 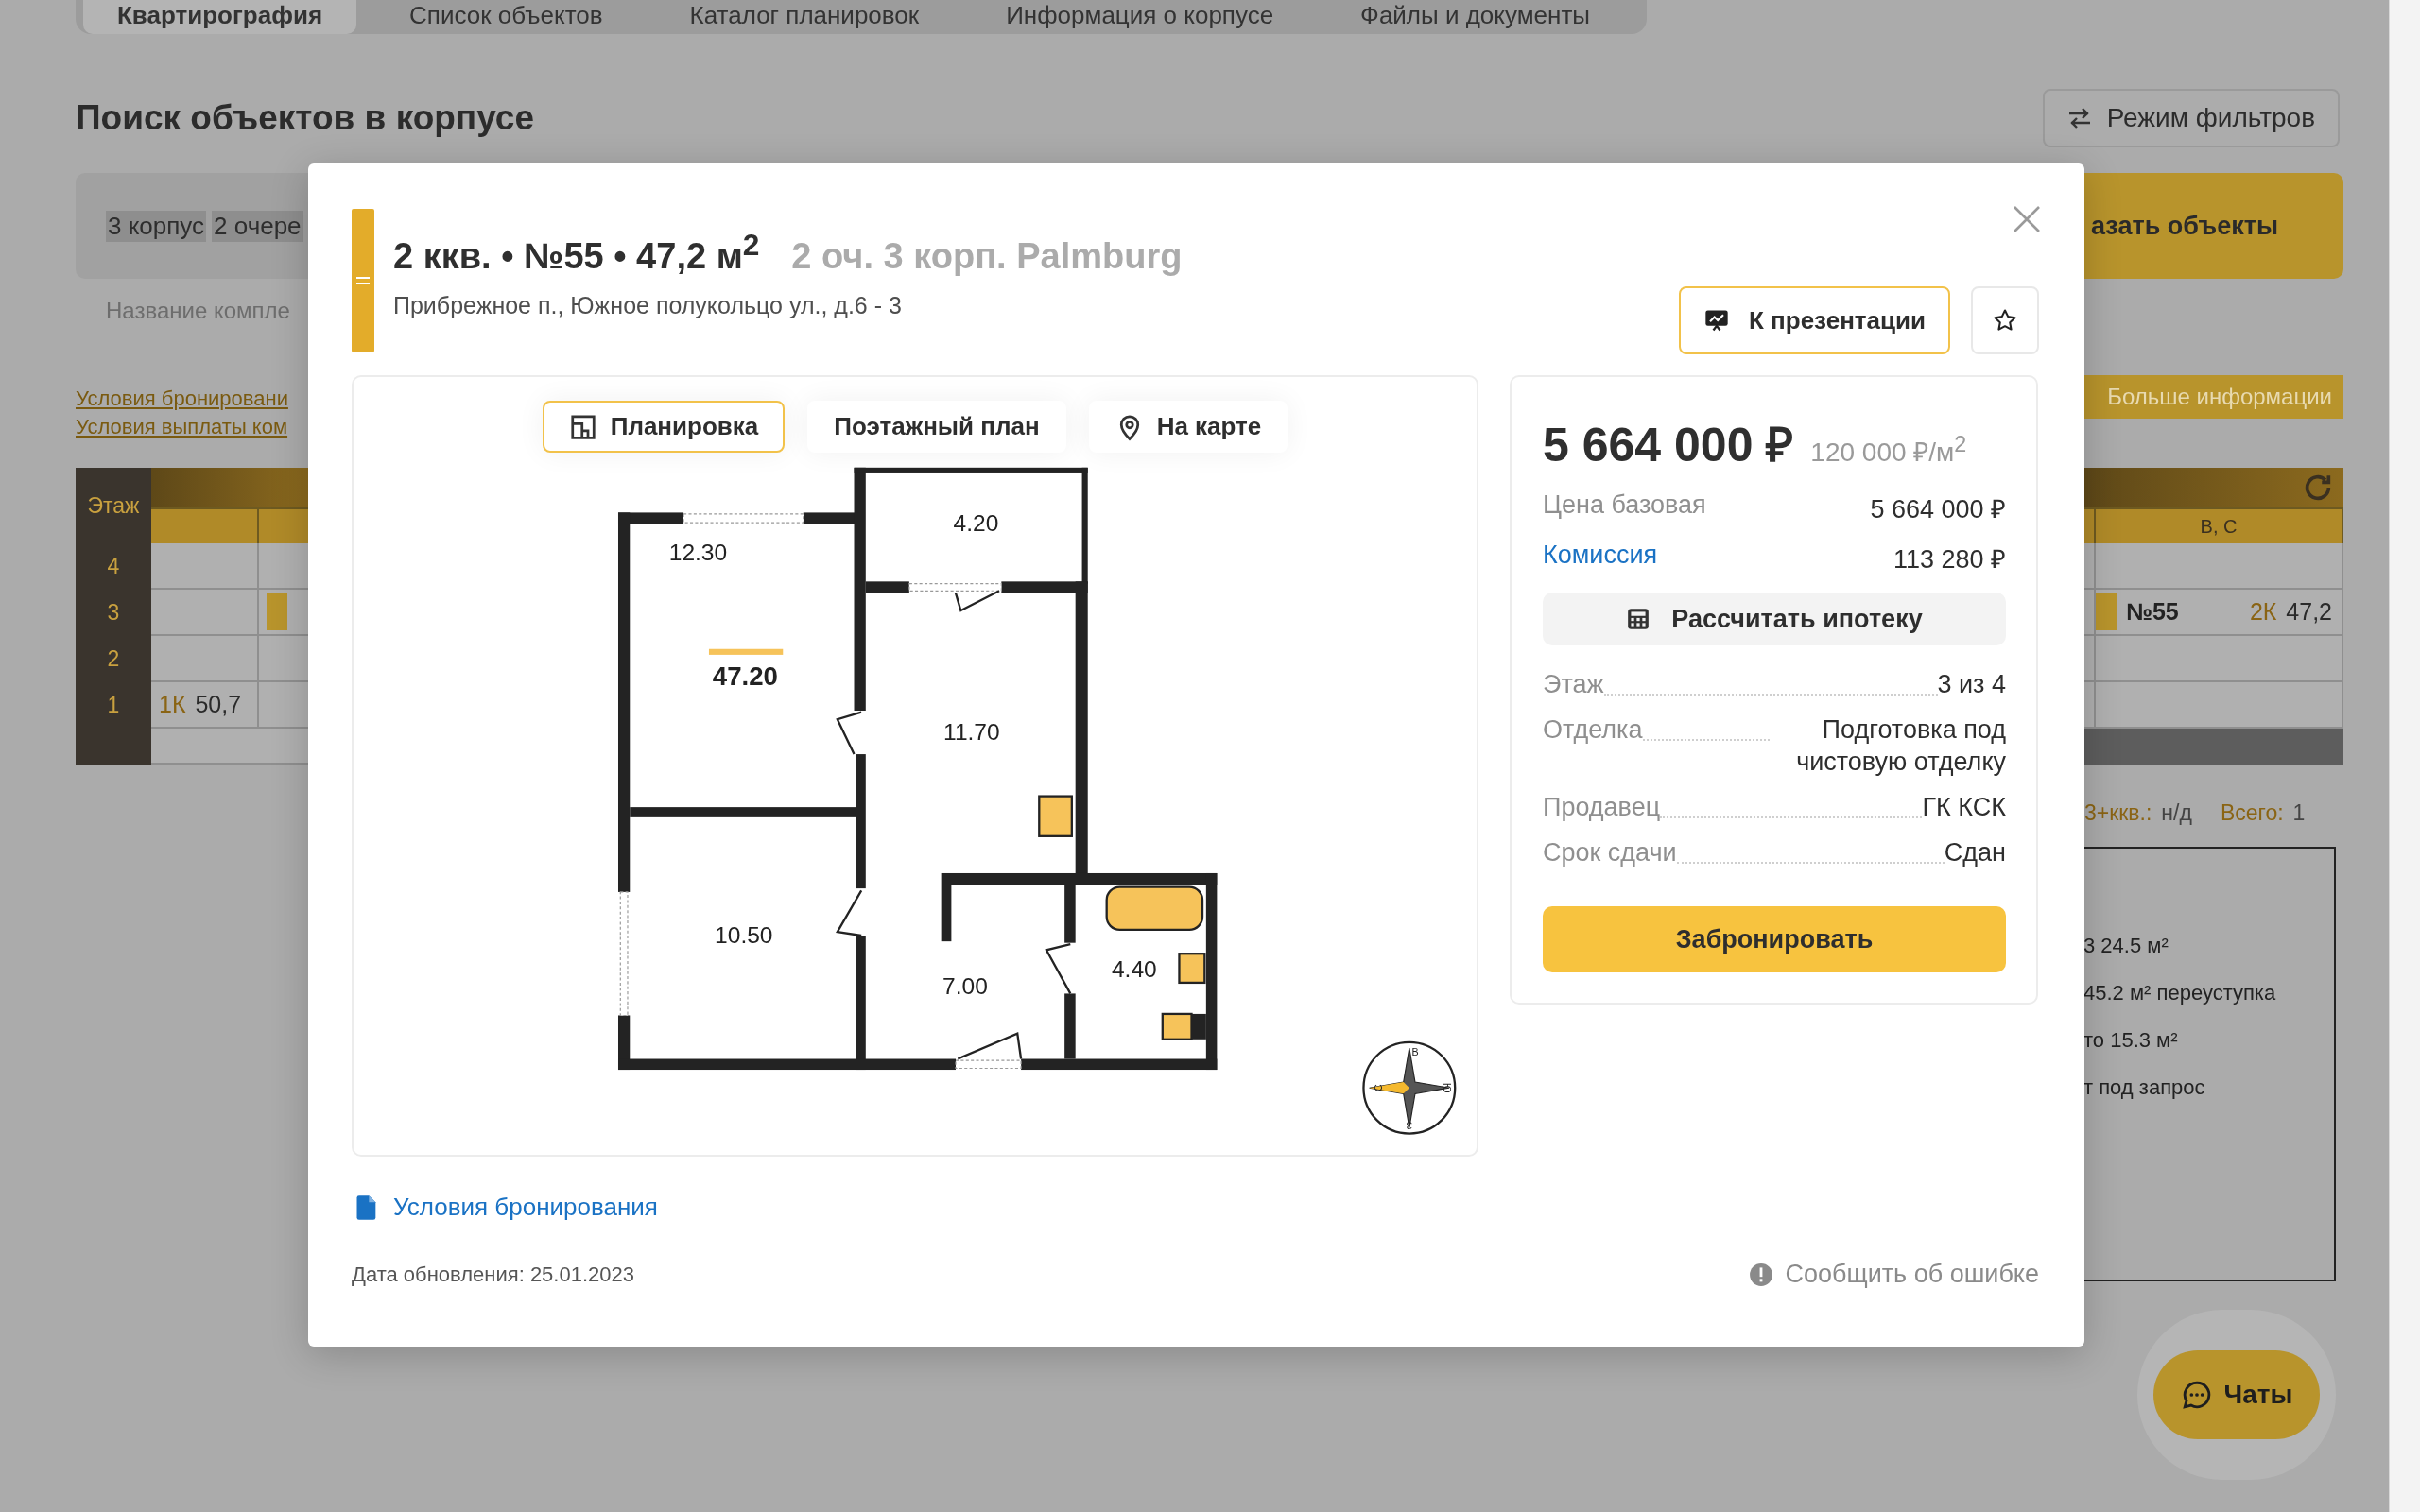 I want to click on unit-rooms: 1К, so click(x=172, y=704).